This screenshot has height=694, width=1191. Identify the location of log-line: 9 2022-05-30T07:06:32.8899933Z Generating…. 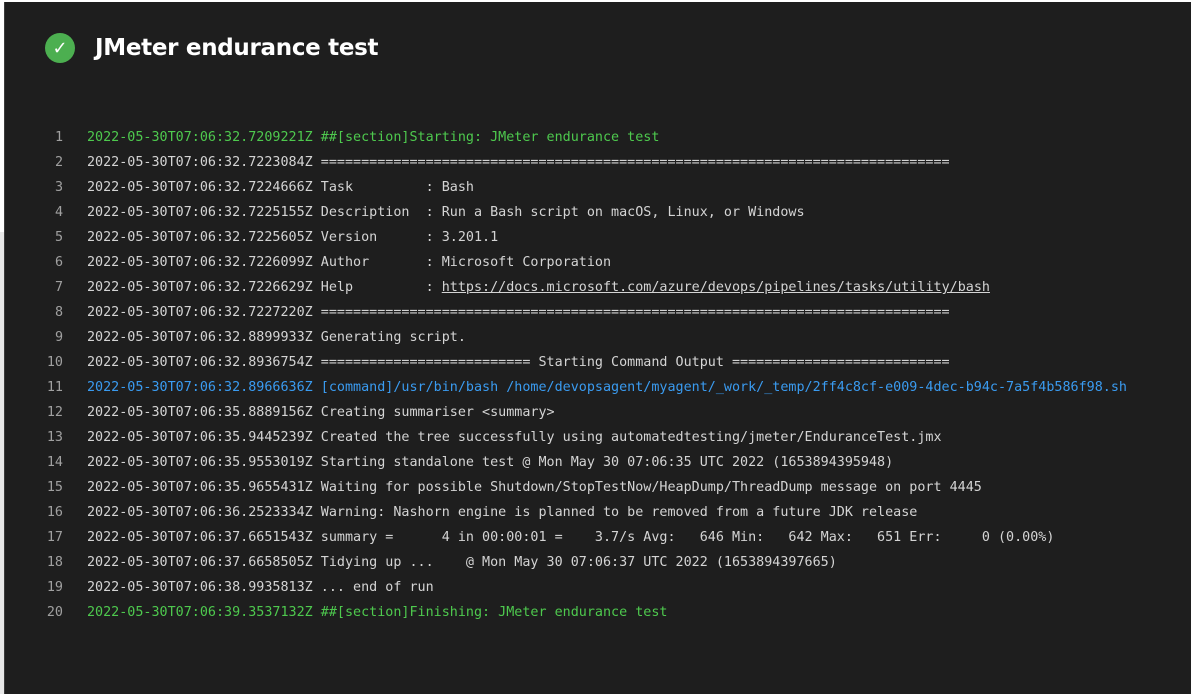
(566, 337).